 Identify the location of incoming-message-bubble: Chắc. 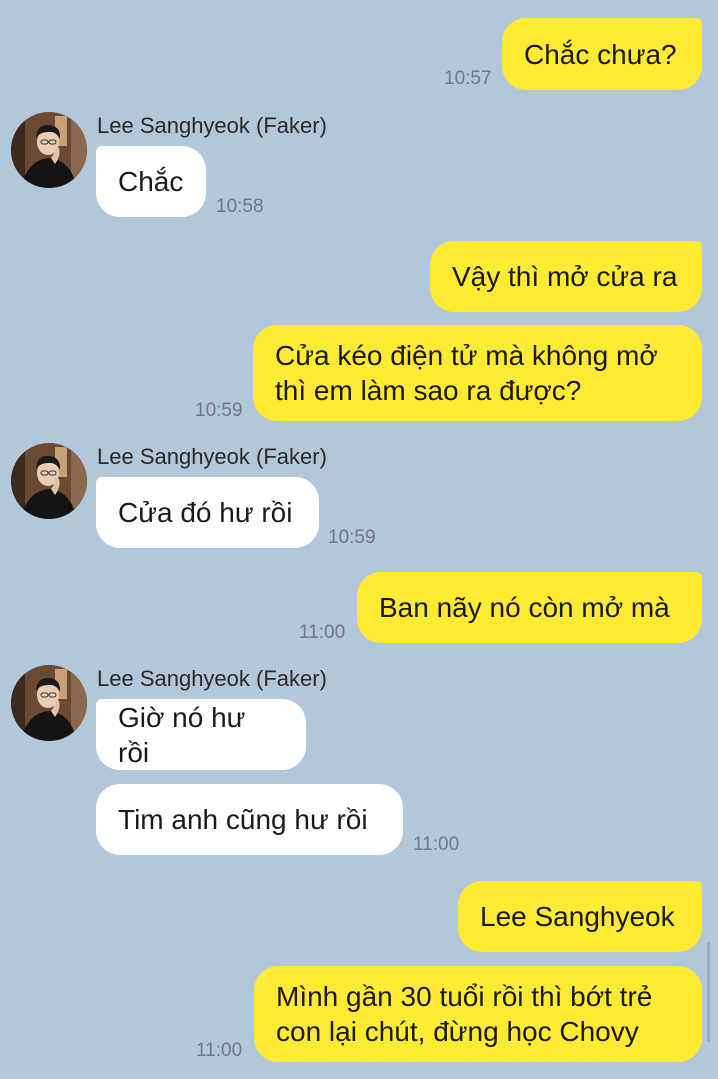
(151, 181).